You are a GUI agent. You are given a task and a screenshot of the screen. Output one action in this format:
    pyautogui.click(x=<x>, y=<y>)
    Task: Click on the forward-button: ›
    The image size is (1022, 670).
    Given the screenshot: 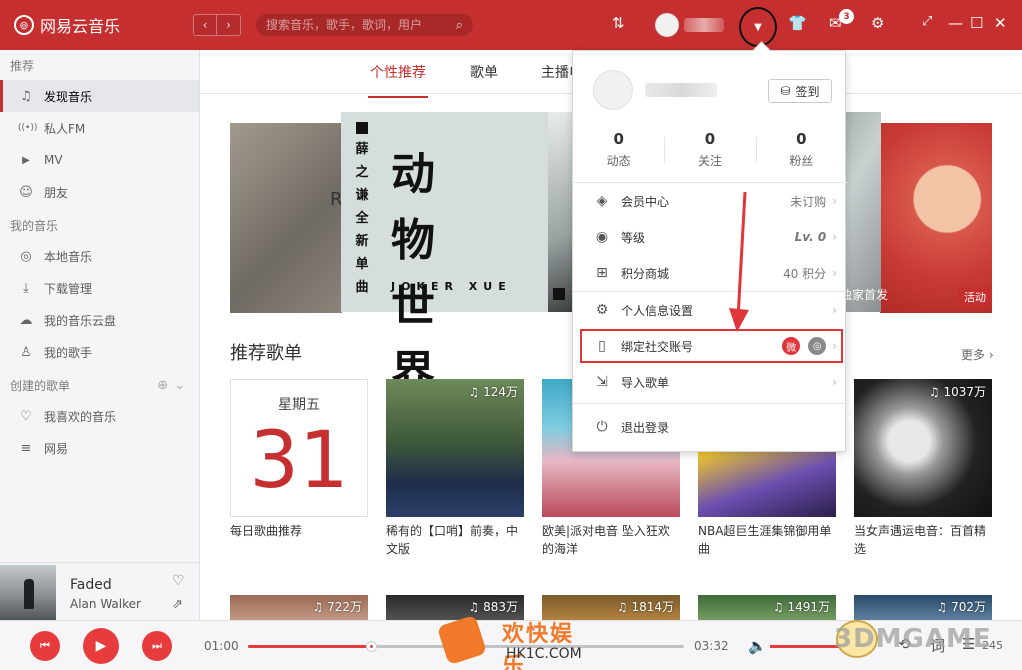 What is the action you would take?
    pyautogui.click(x=229, y=25)
    